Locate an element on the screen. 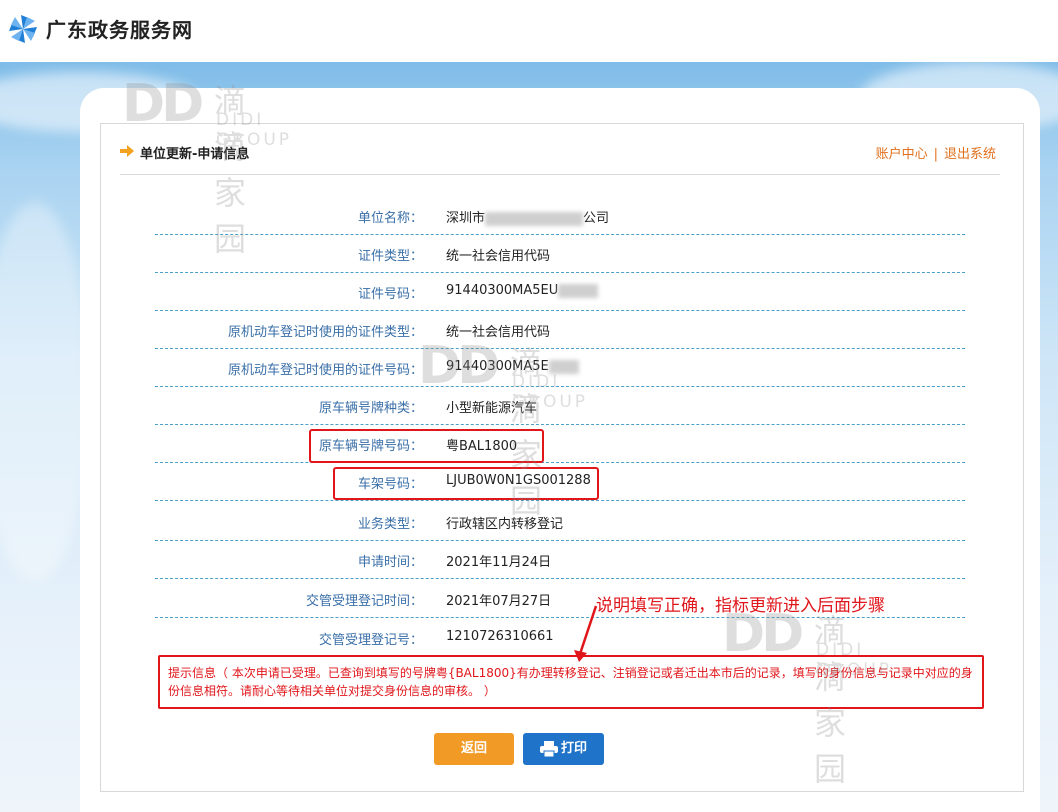 This screenshot has width=1058, height=812. field-value: 小型新能源汽车 is located at coordinates (492, 408).